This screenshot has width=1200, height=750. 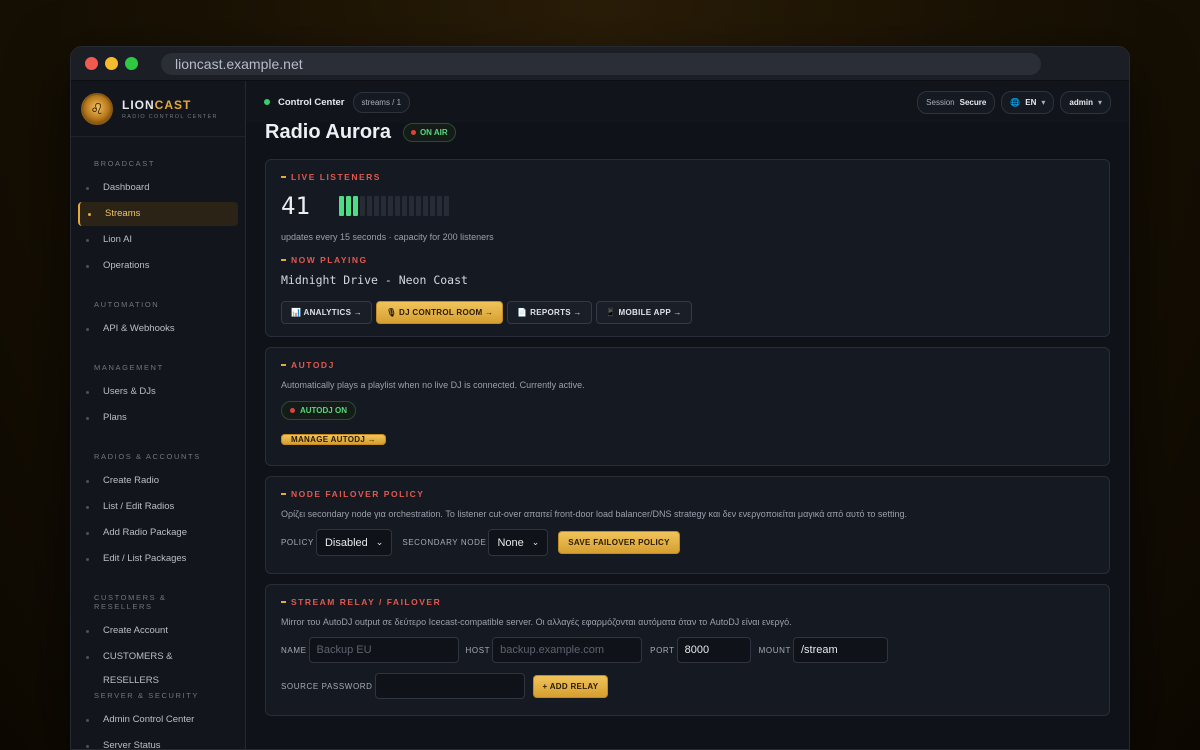 I want to click on sidebar-item-plans: Plans, so click(x=158, y=418).